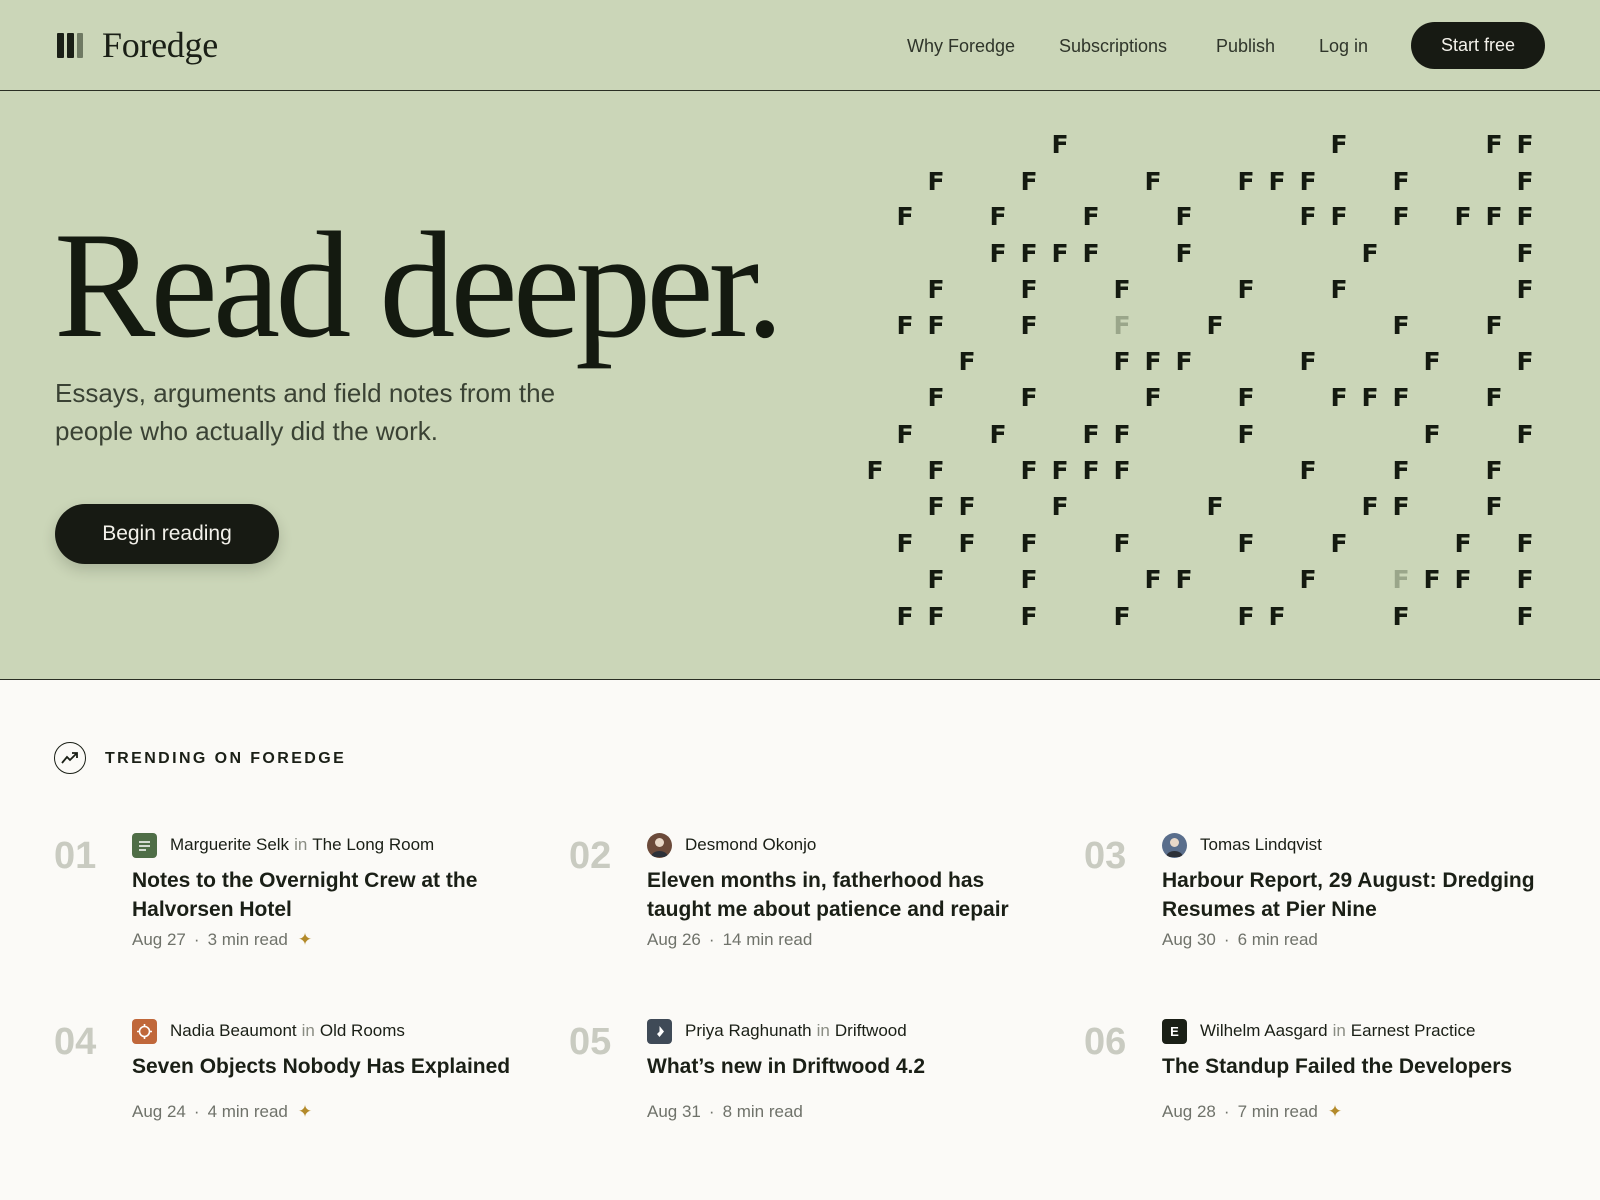 The image size is (1600, 1200). Describe the element at coordinates (144, 845) in the screenshot. I see `document-icon` at that location.